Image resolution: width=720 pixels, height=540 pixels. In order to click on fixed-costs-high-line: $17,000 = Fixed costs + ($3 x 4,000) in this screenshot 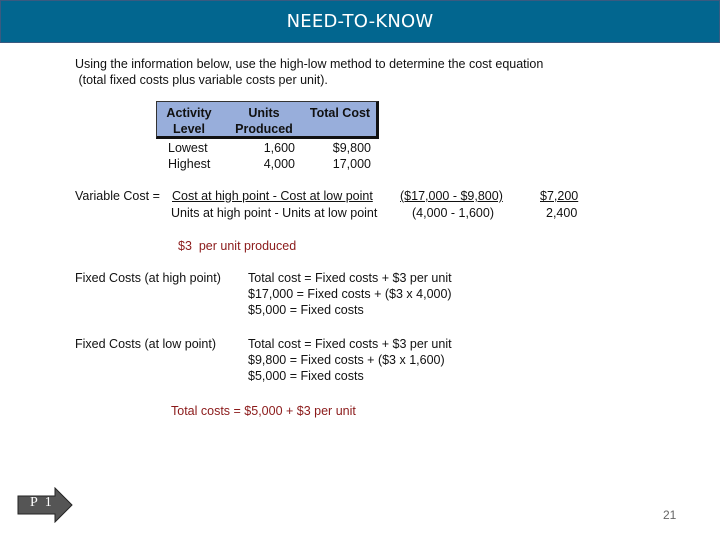, I will do `click(350, 294)`.